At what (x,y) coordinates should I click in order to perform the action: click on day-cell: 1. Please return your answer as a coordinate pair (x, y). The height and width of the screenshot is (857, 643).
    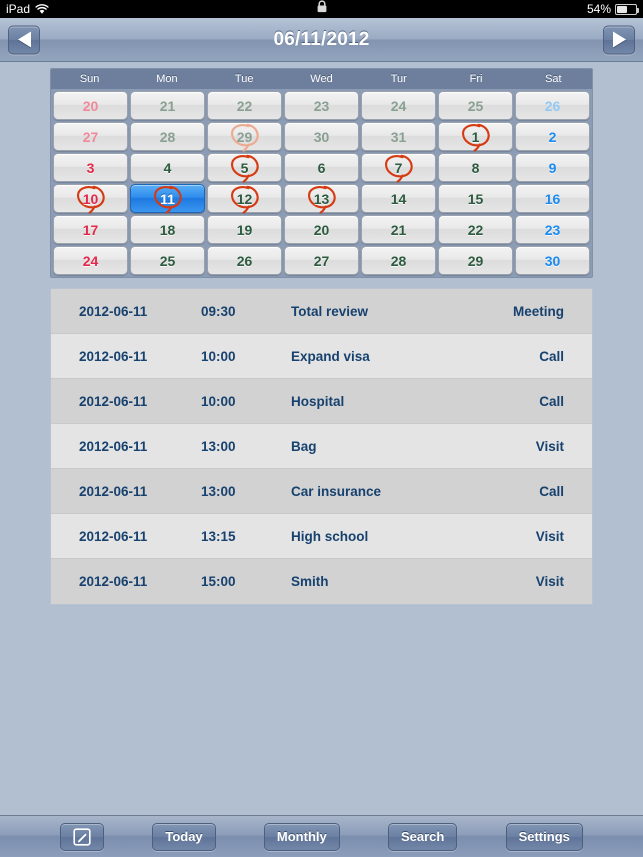
    Looking at the image, I should click on (475, 137).